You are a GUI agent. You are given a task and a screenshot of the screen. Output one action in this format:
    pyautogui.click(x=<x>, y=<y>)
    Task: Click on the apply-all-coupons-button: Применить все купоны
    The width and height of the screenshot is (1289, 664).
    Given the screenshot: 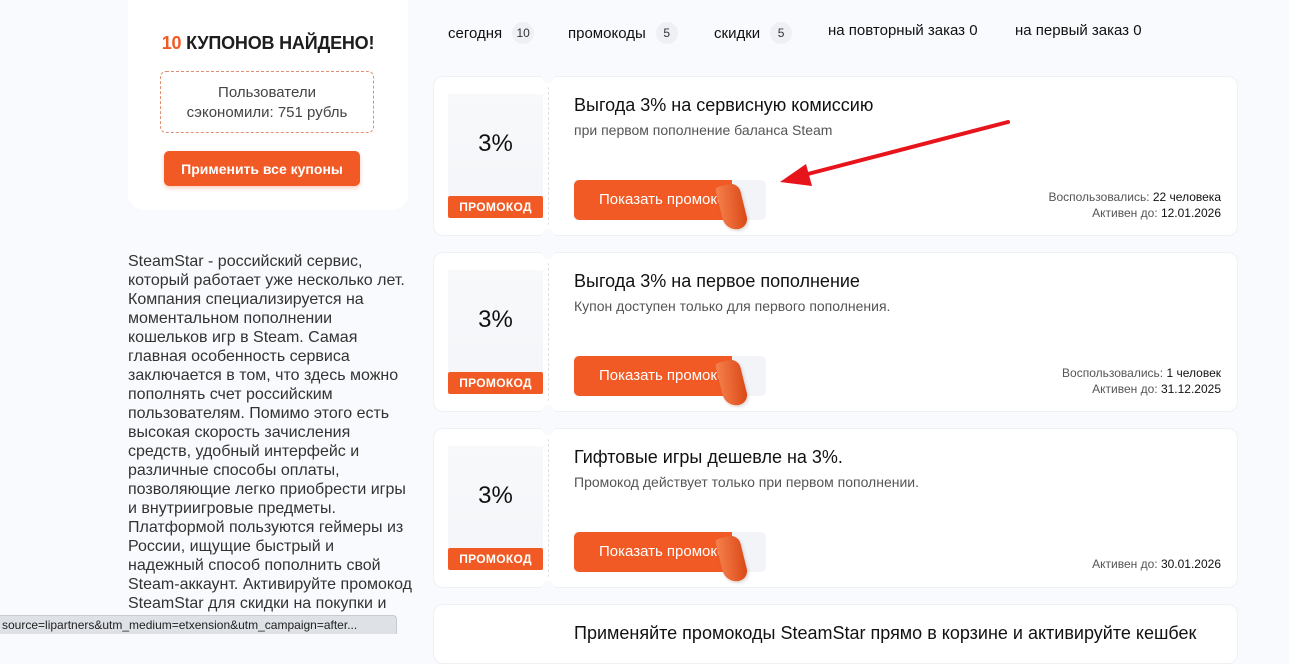 What is the action you would take?
    pyautogui.click(x=262, y=168)
    